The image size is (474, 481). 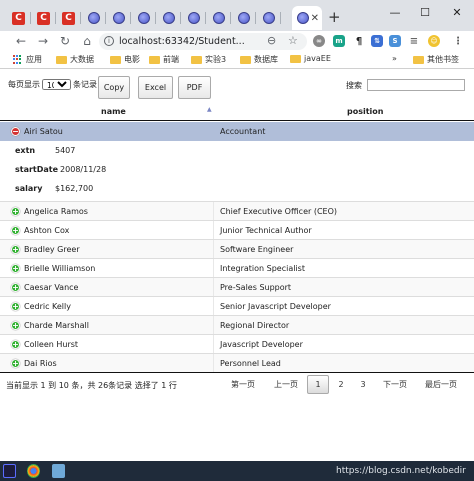 I want to click on bookmark-label: 其他书签, so click(x=443, y=59).